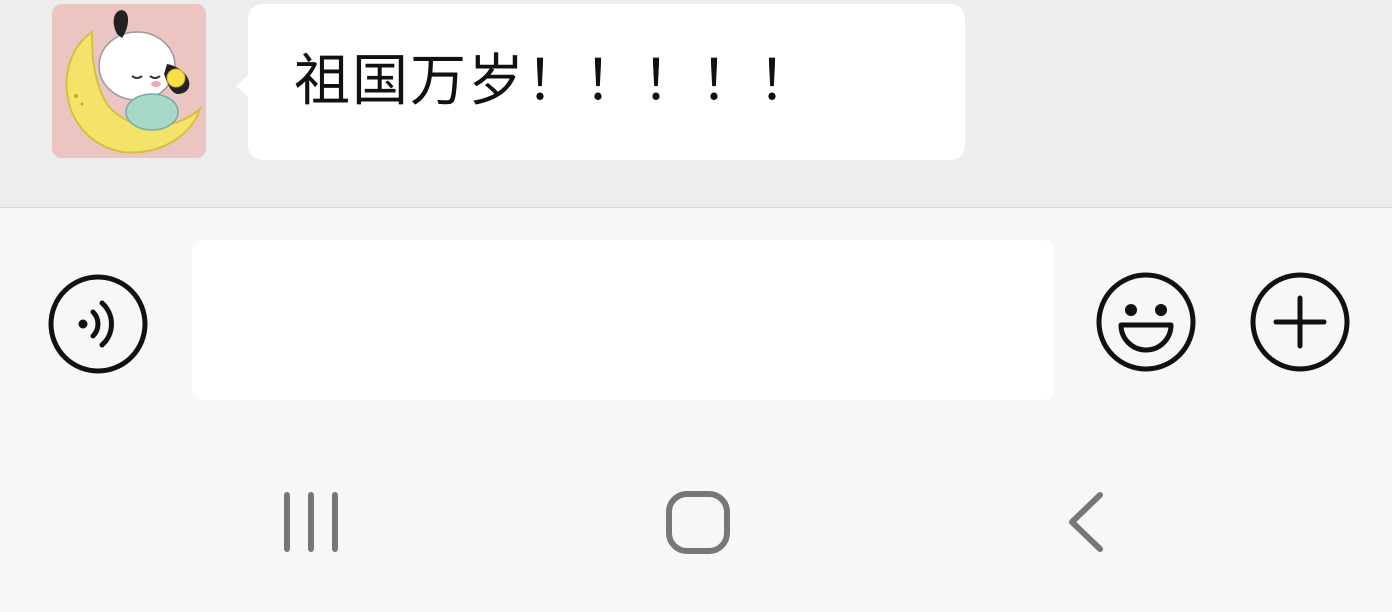  What do you see at coordinates (242, 86) in the screenshot?
I see `bubble-tail` at bounding box center [242, 86].